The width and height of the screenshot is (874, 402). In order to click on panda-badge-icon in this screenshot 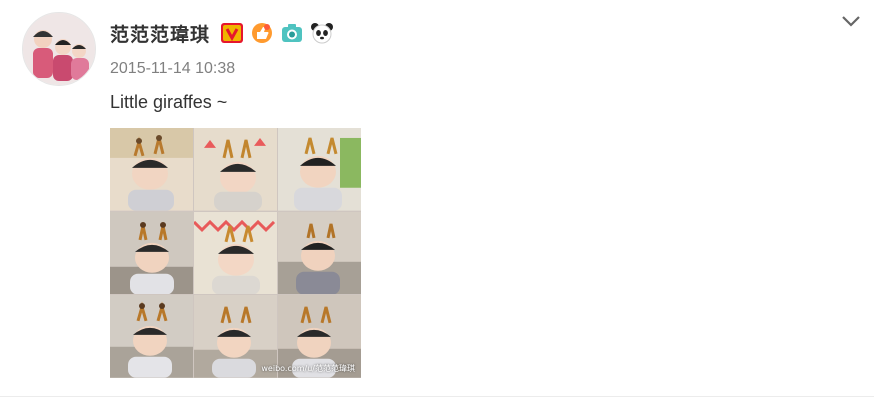, I will do `click(322, 33)`.